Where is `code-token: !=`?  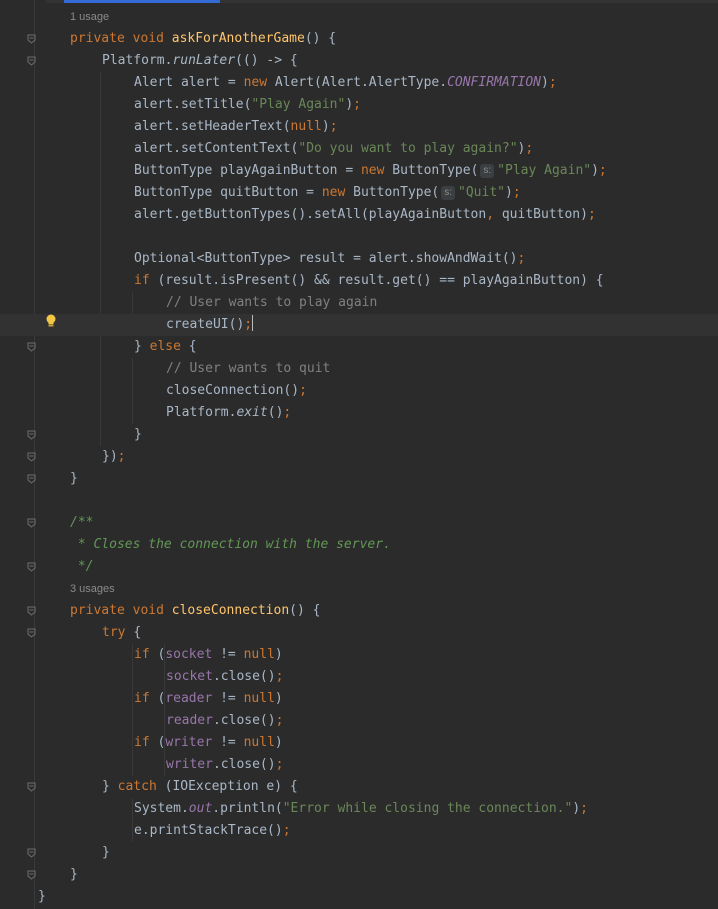
code-token: != is located at coordinates (228, 654).